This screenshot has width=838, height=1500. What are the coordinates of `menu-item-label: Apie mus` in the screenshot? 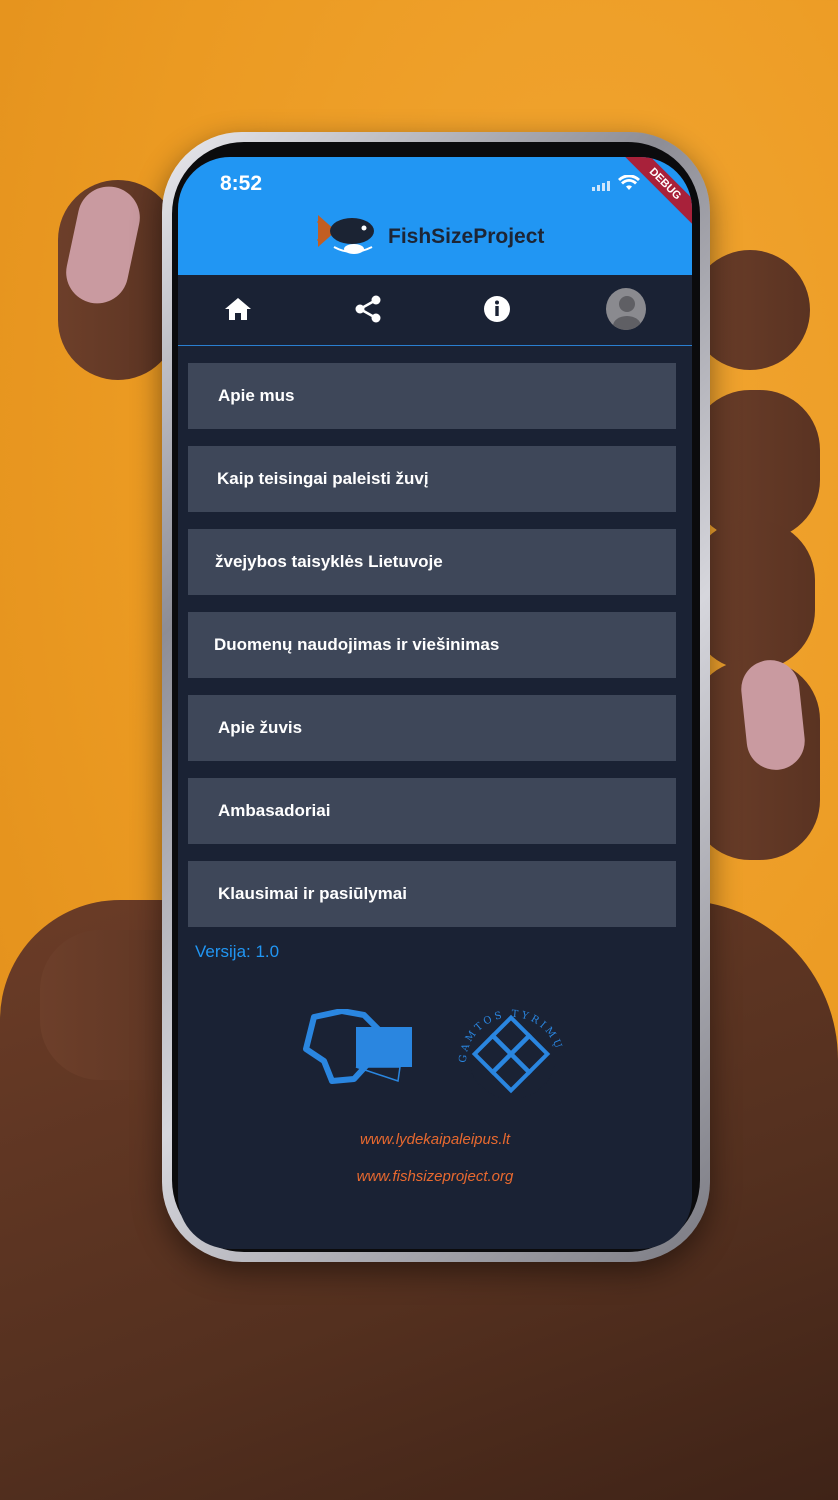 It's located at (256, 395).